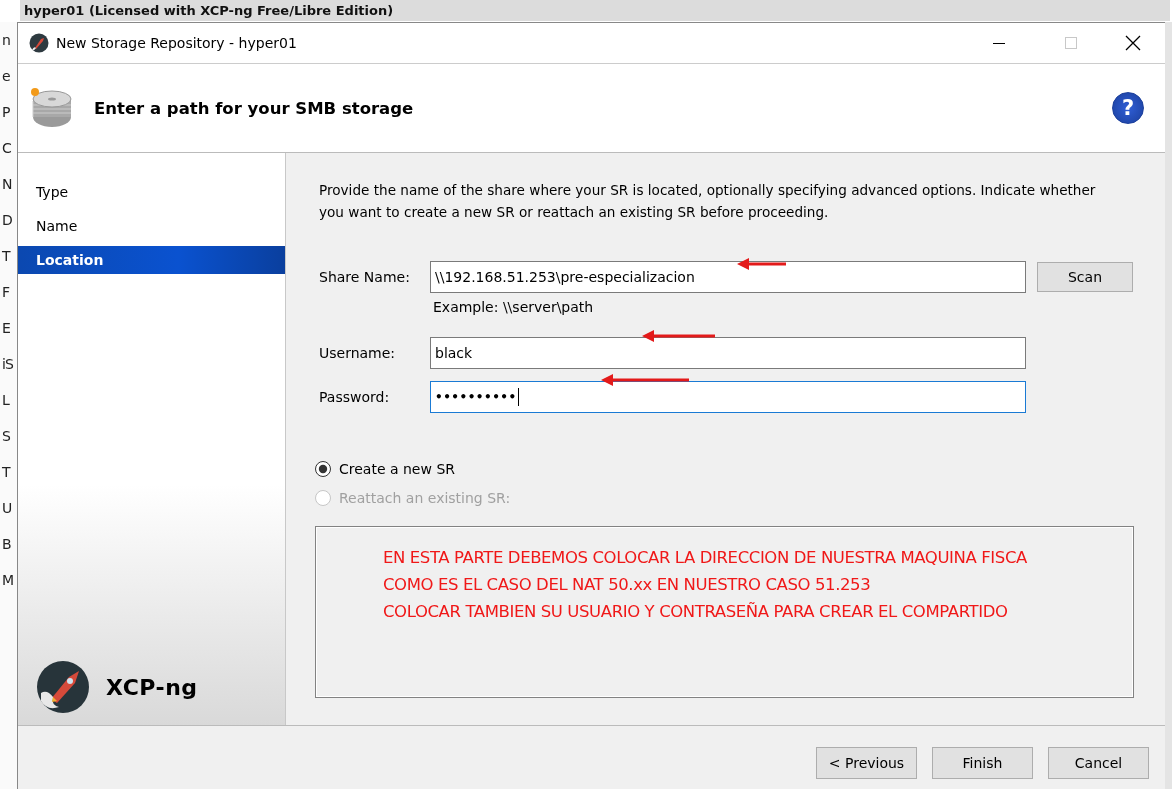 This screenshot has width=1172, height=789. I want to click on background-window-text: S, so click(6, 436).